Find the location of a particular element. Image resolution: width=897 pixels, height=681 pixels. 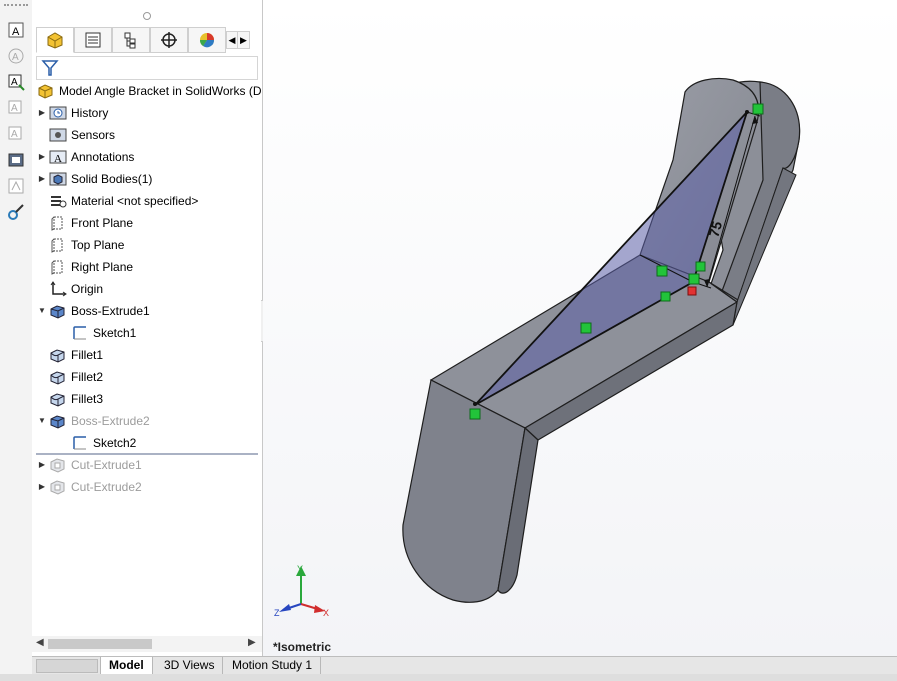

tab-model: Model is located at coordinates (126, 665).